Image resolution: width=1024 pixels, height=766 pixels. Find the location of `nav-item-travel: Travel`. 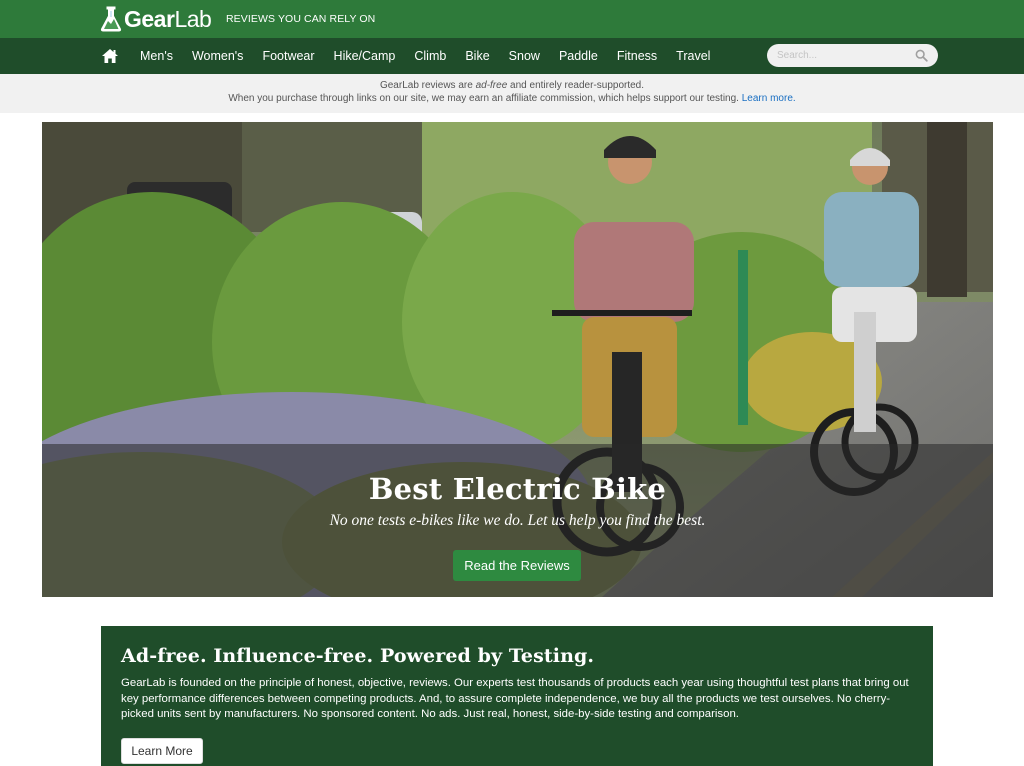

nav-item-travel: Travel is located at coordinates (693, 56).